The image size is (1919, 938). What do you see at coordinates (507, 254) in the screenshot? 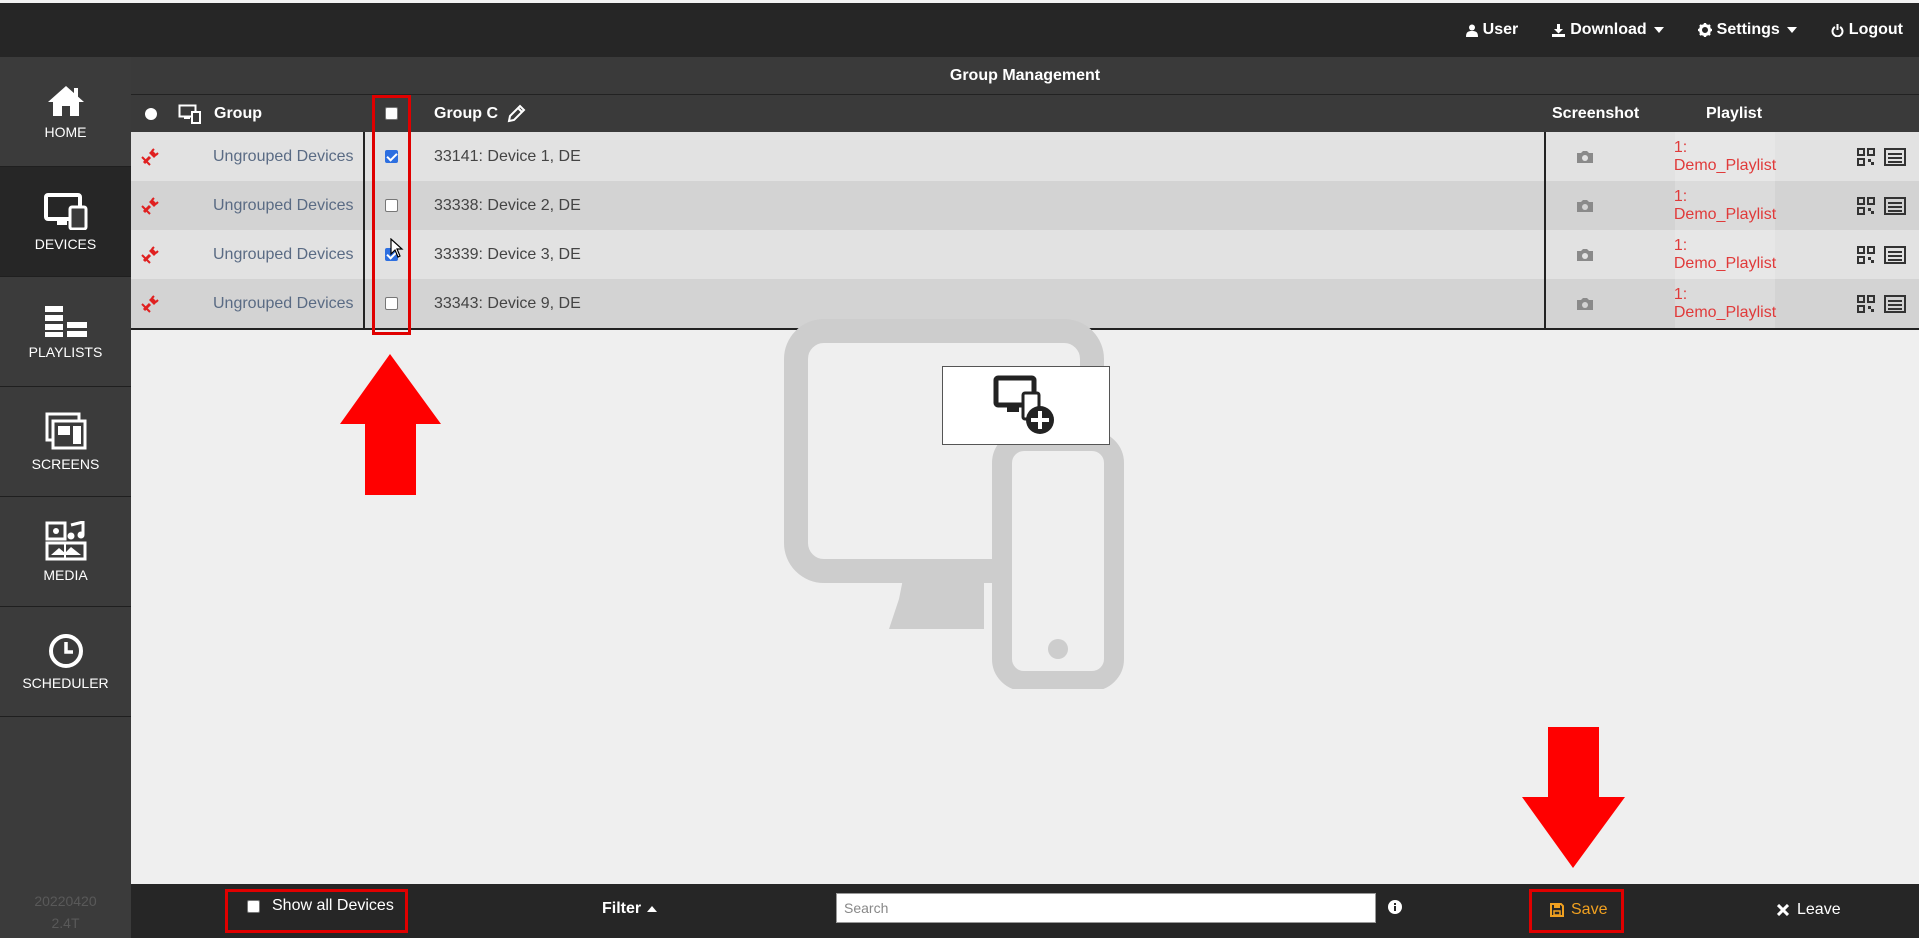
I see `device-name: 33339: Device 3, DE` at bounding box center [507, 254].